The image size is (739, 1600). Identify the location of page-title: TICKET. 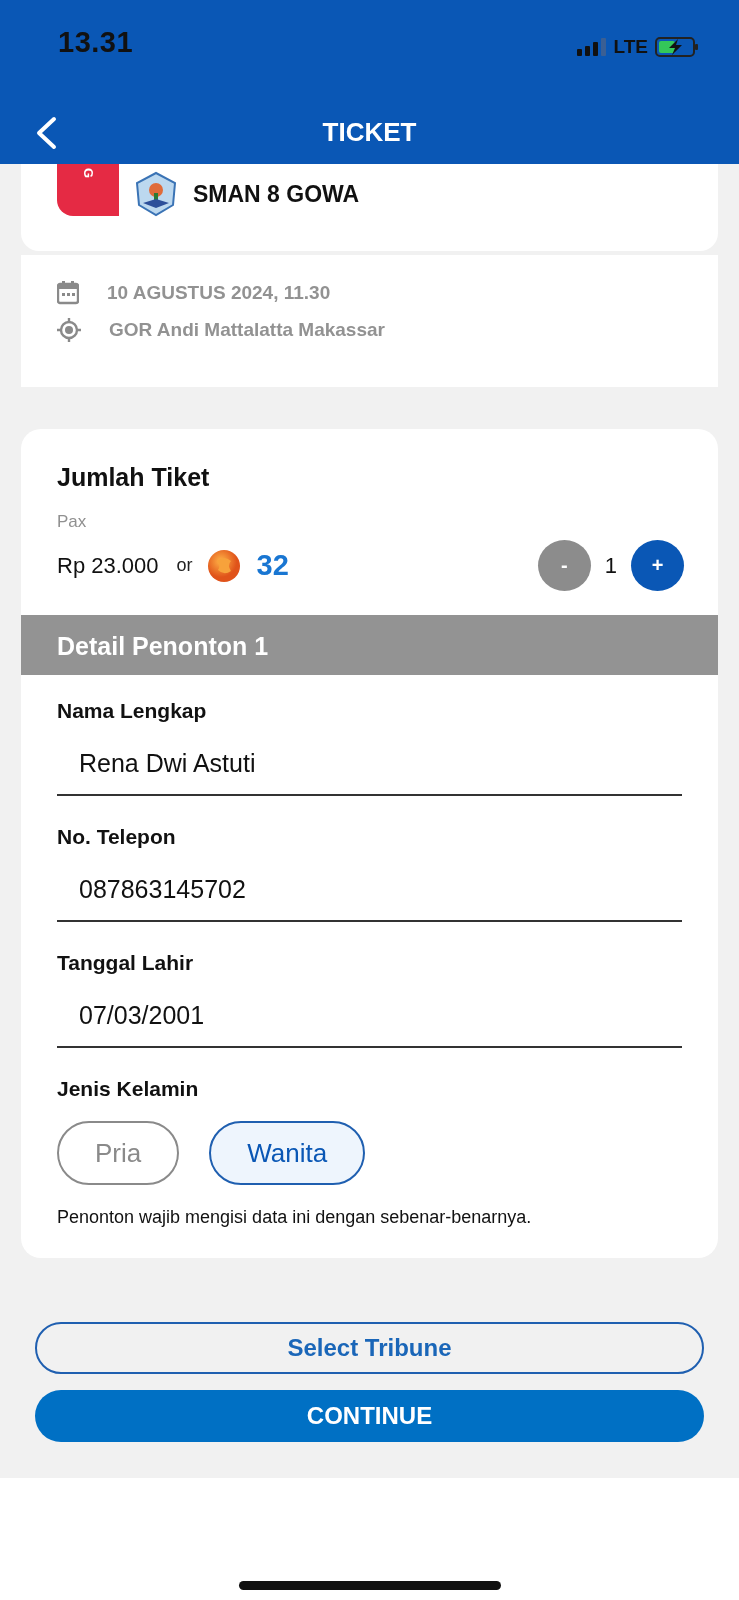
(369, 132).